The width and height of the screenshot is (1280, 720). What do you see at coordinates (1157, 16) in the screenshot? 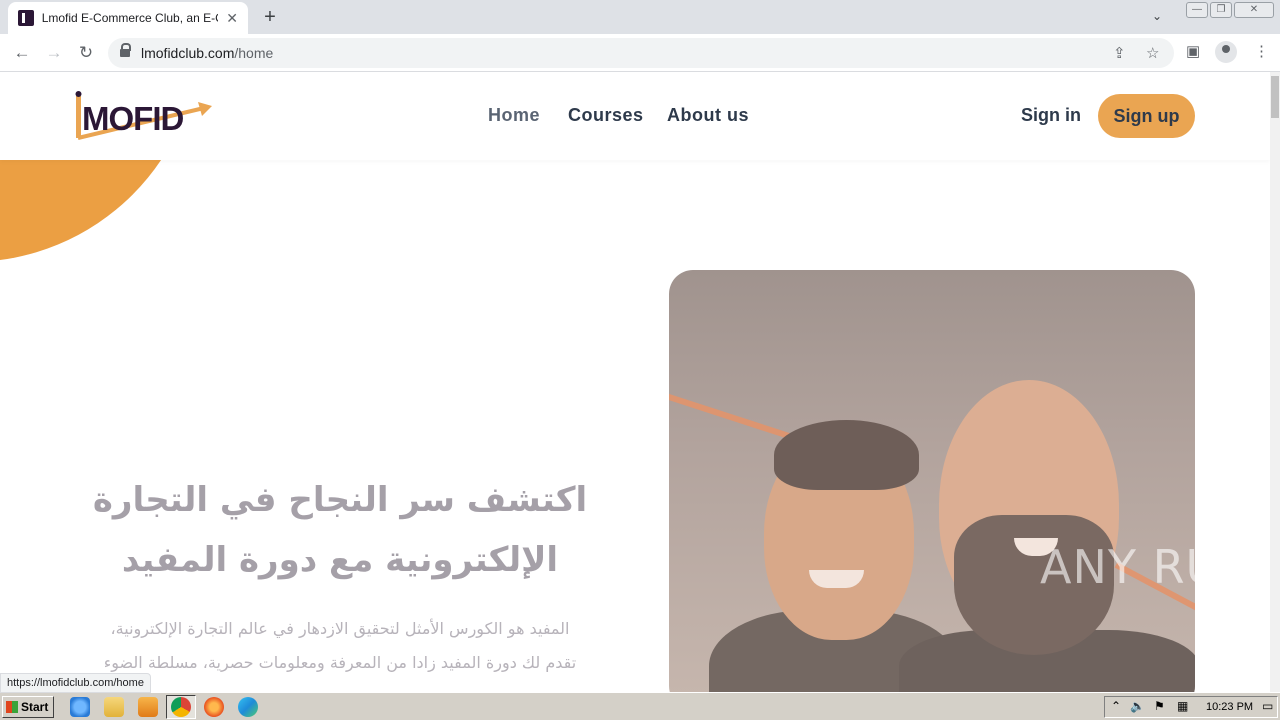
I see `tab-search-chevron-icon: ⌄` at bounding box center [1157, 16].